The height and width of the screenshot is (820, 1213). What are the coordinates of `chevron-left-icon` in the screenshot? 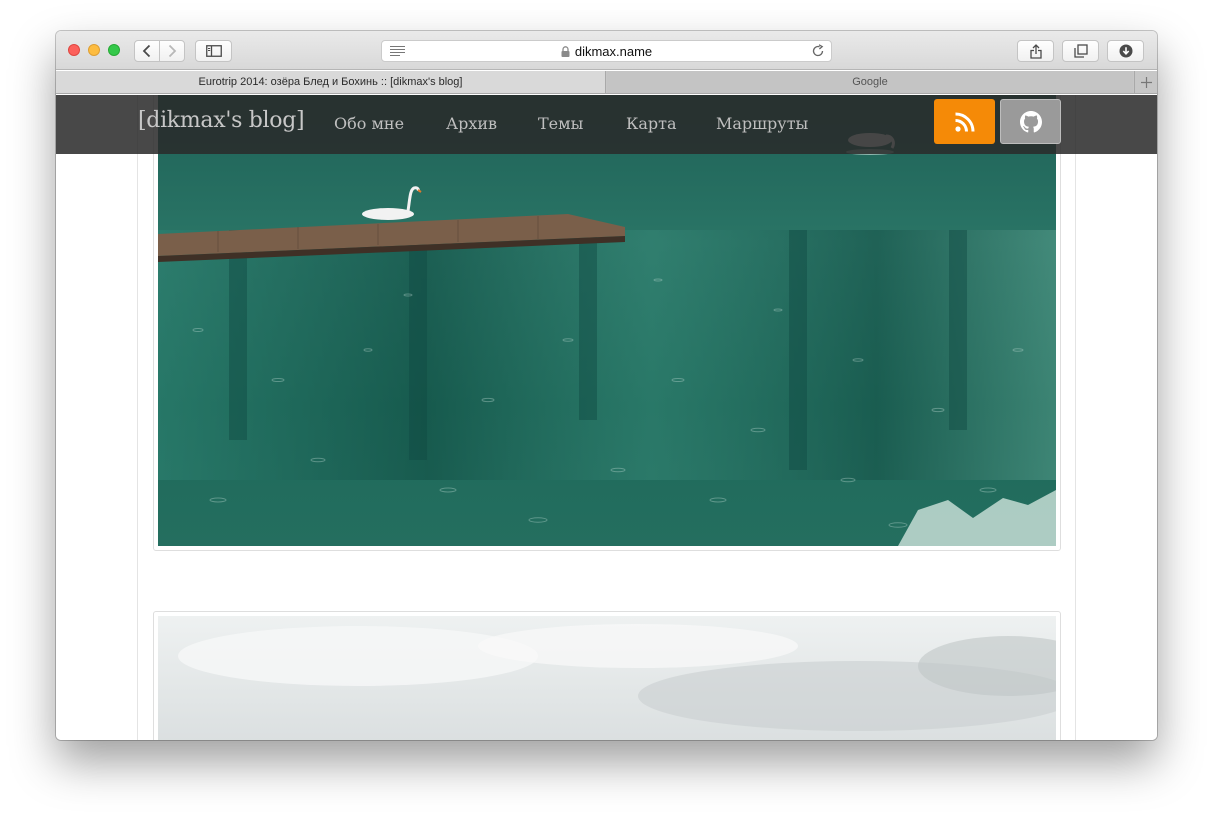 It's located at (146, 51).